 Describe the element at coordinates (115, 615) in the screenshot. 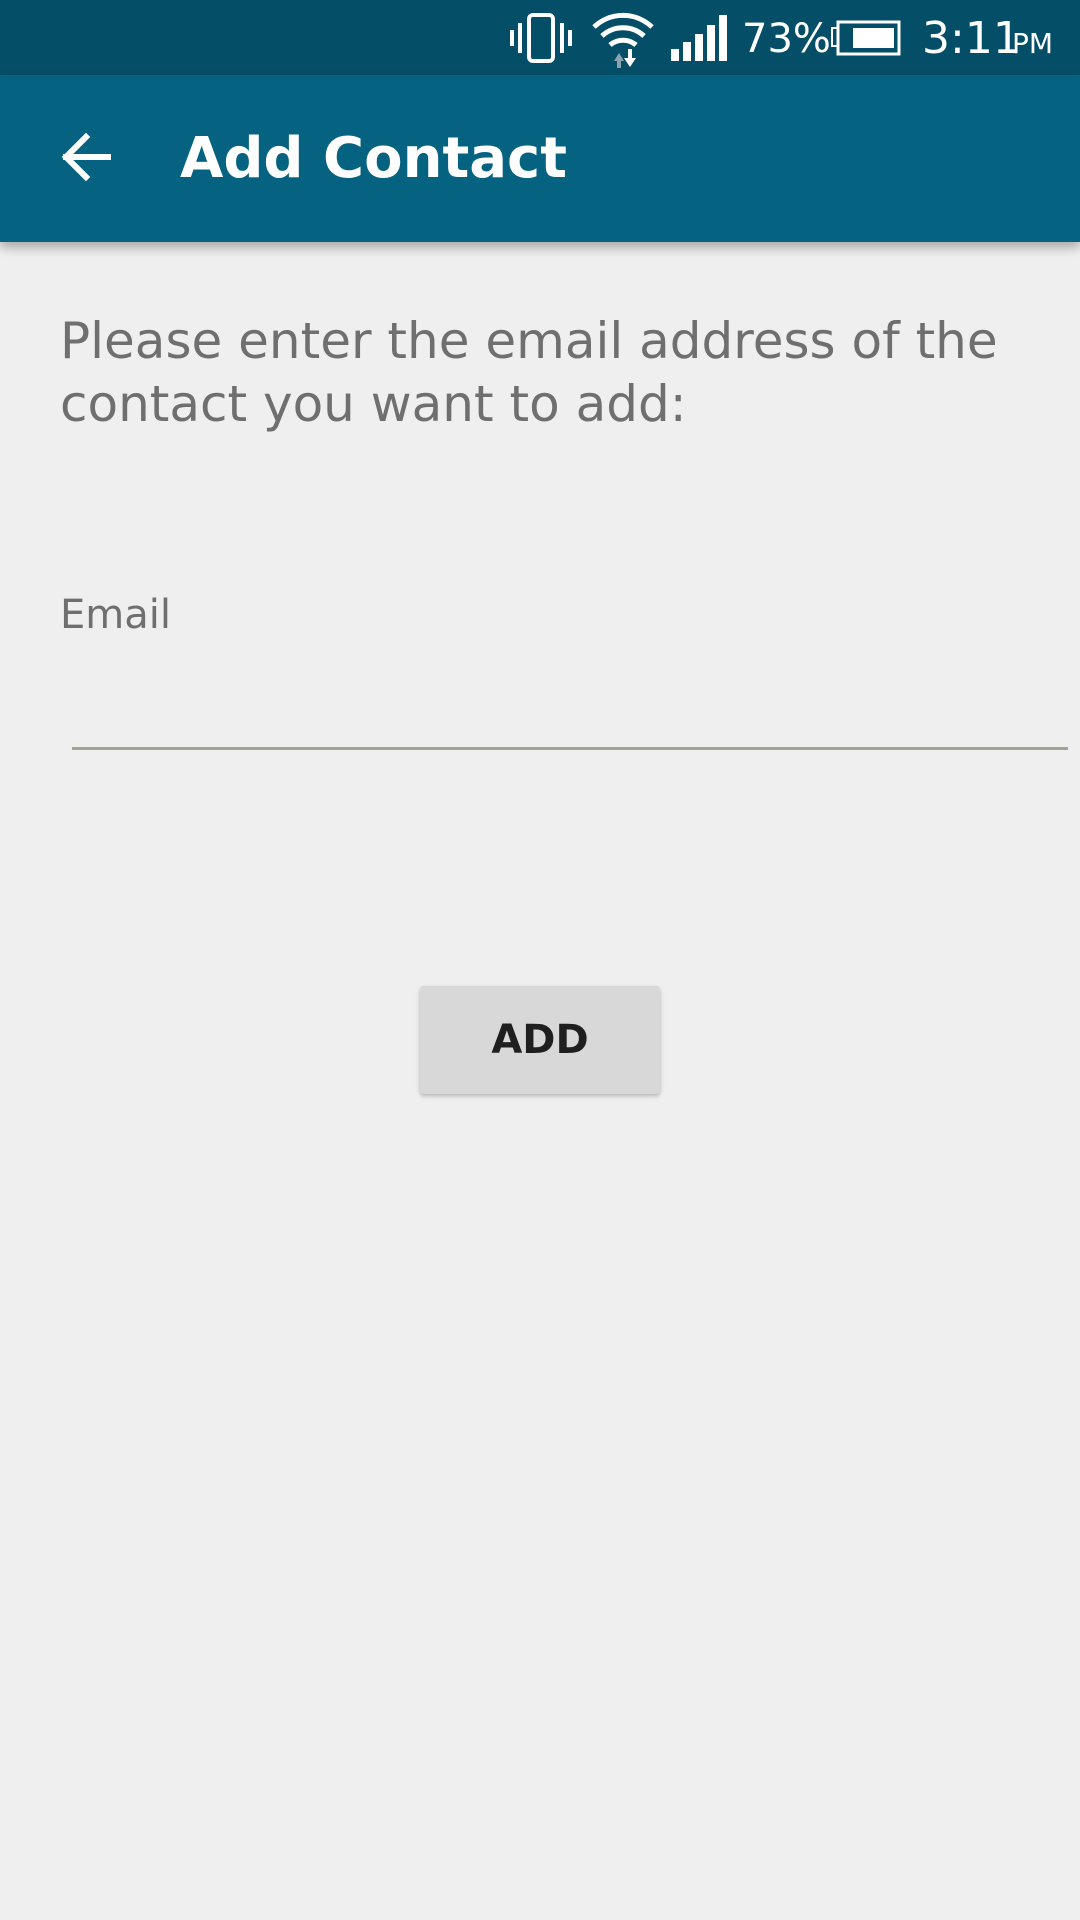

I see `email-label: Email` at that location.